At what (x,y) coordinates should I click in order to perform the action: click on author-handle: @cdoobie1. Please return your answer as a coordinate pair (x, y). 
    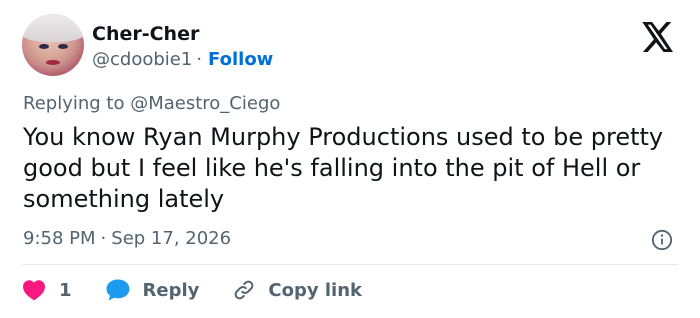
    Looking at the image, I should click on (142, 59).